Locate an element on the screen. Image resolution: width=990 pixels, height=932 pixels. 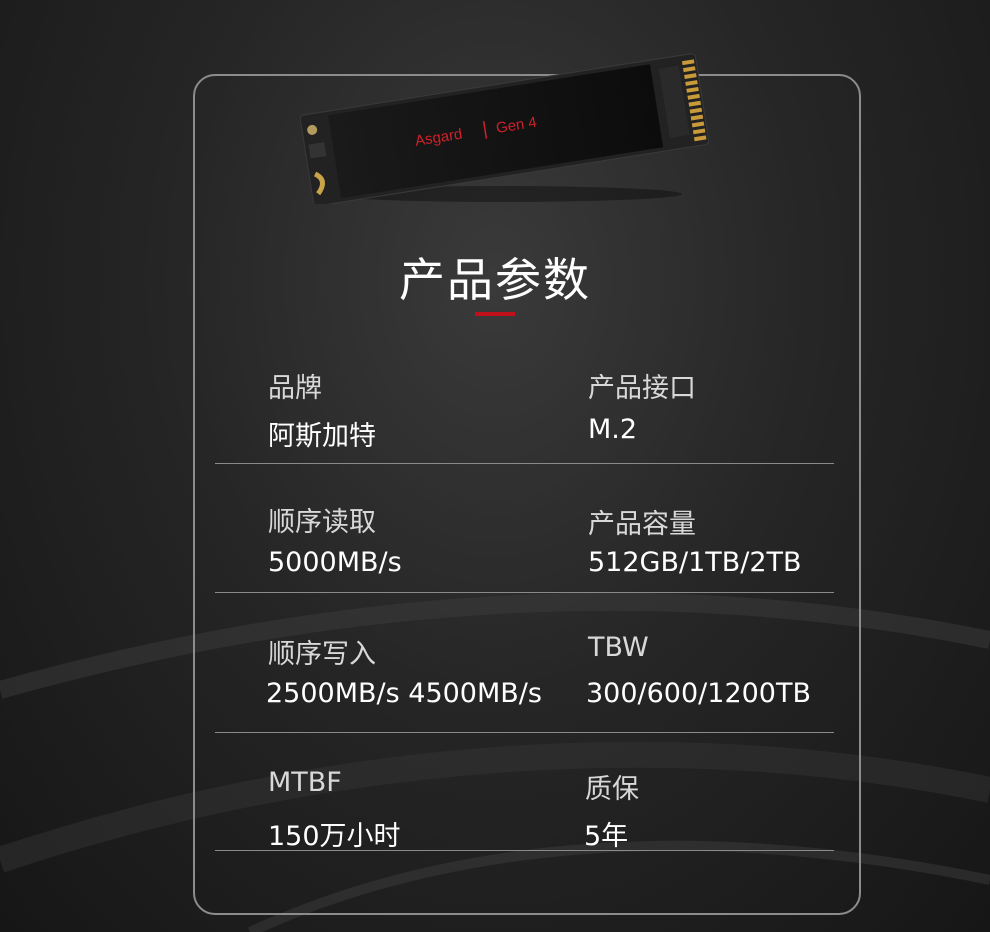
spec-value-warranty: 5年 is located at coordinates (606, 836).